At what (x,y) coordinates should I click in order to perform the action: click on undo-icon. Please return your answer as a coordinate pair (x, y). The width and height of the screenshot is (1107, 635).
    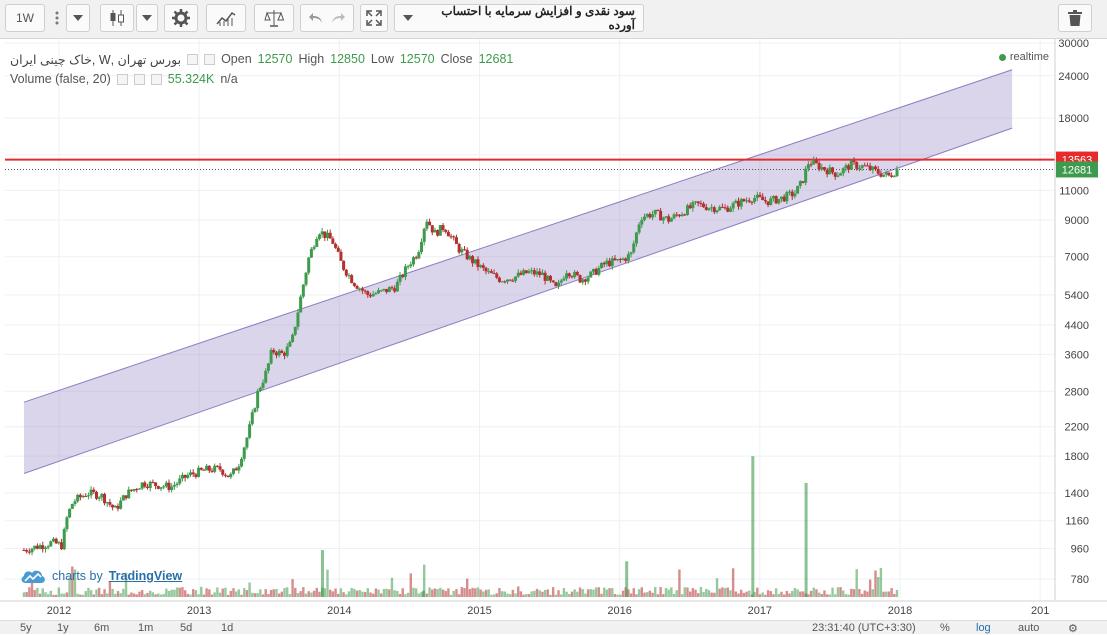
    Looking at the image, I should click on (316, 18).